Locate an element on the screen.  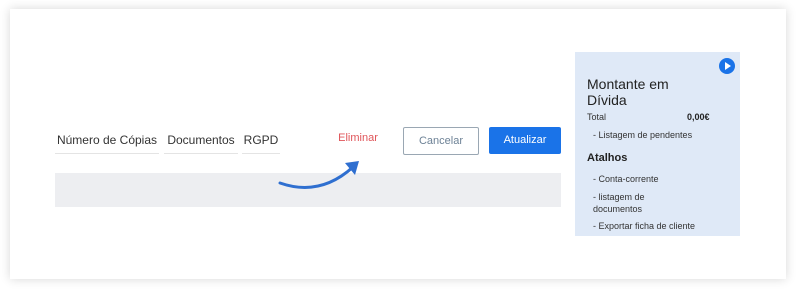
total-label: Total is located at coordinates (597, 117).